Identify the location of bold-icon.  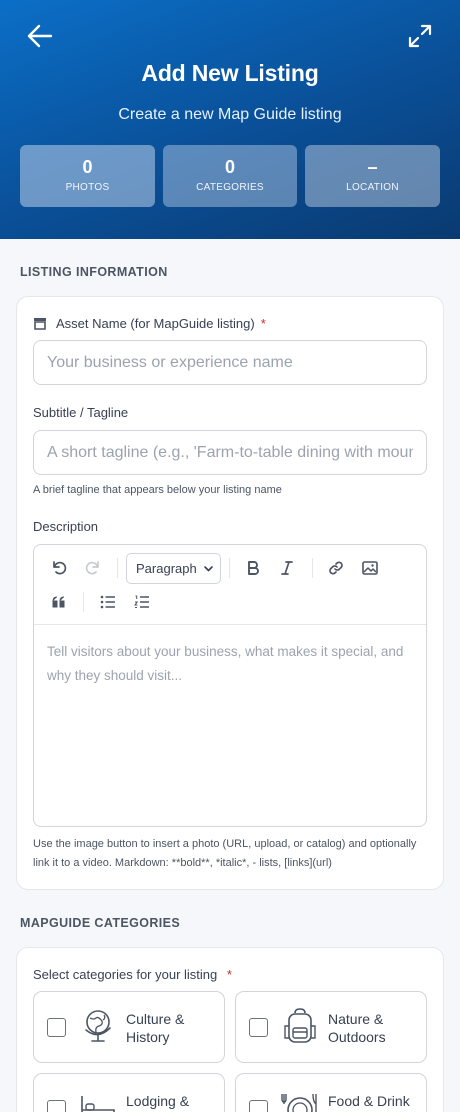
(253, 568).